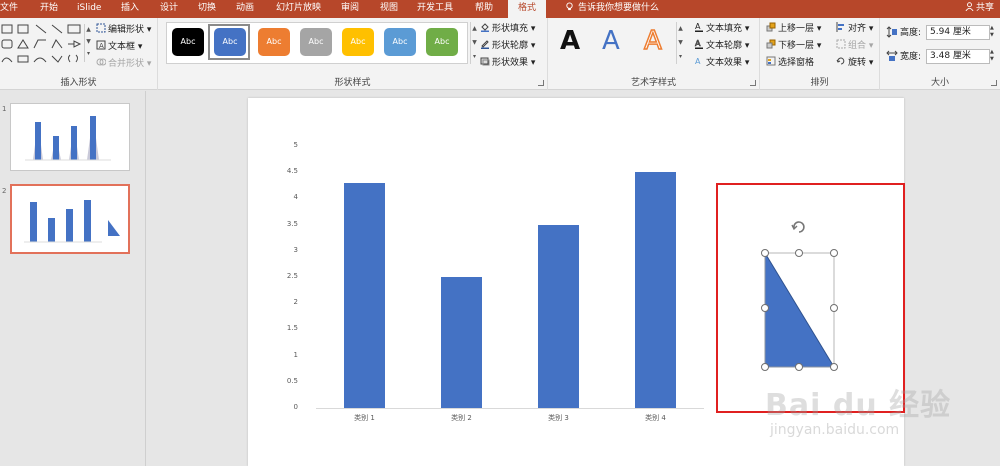 The height and width of the screenshot is (466, 1000). I want to click on style-swatch-green: Abc, so click(442, 42).